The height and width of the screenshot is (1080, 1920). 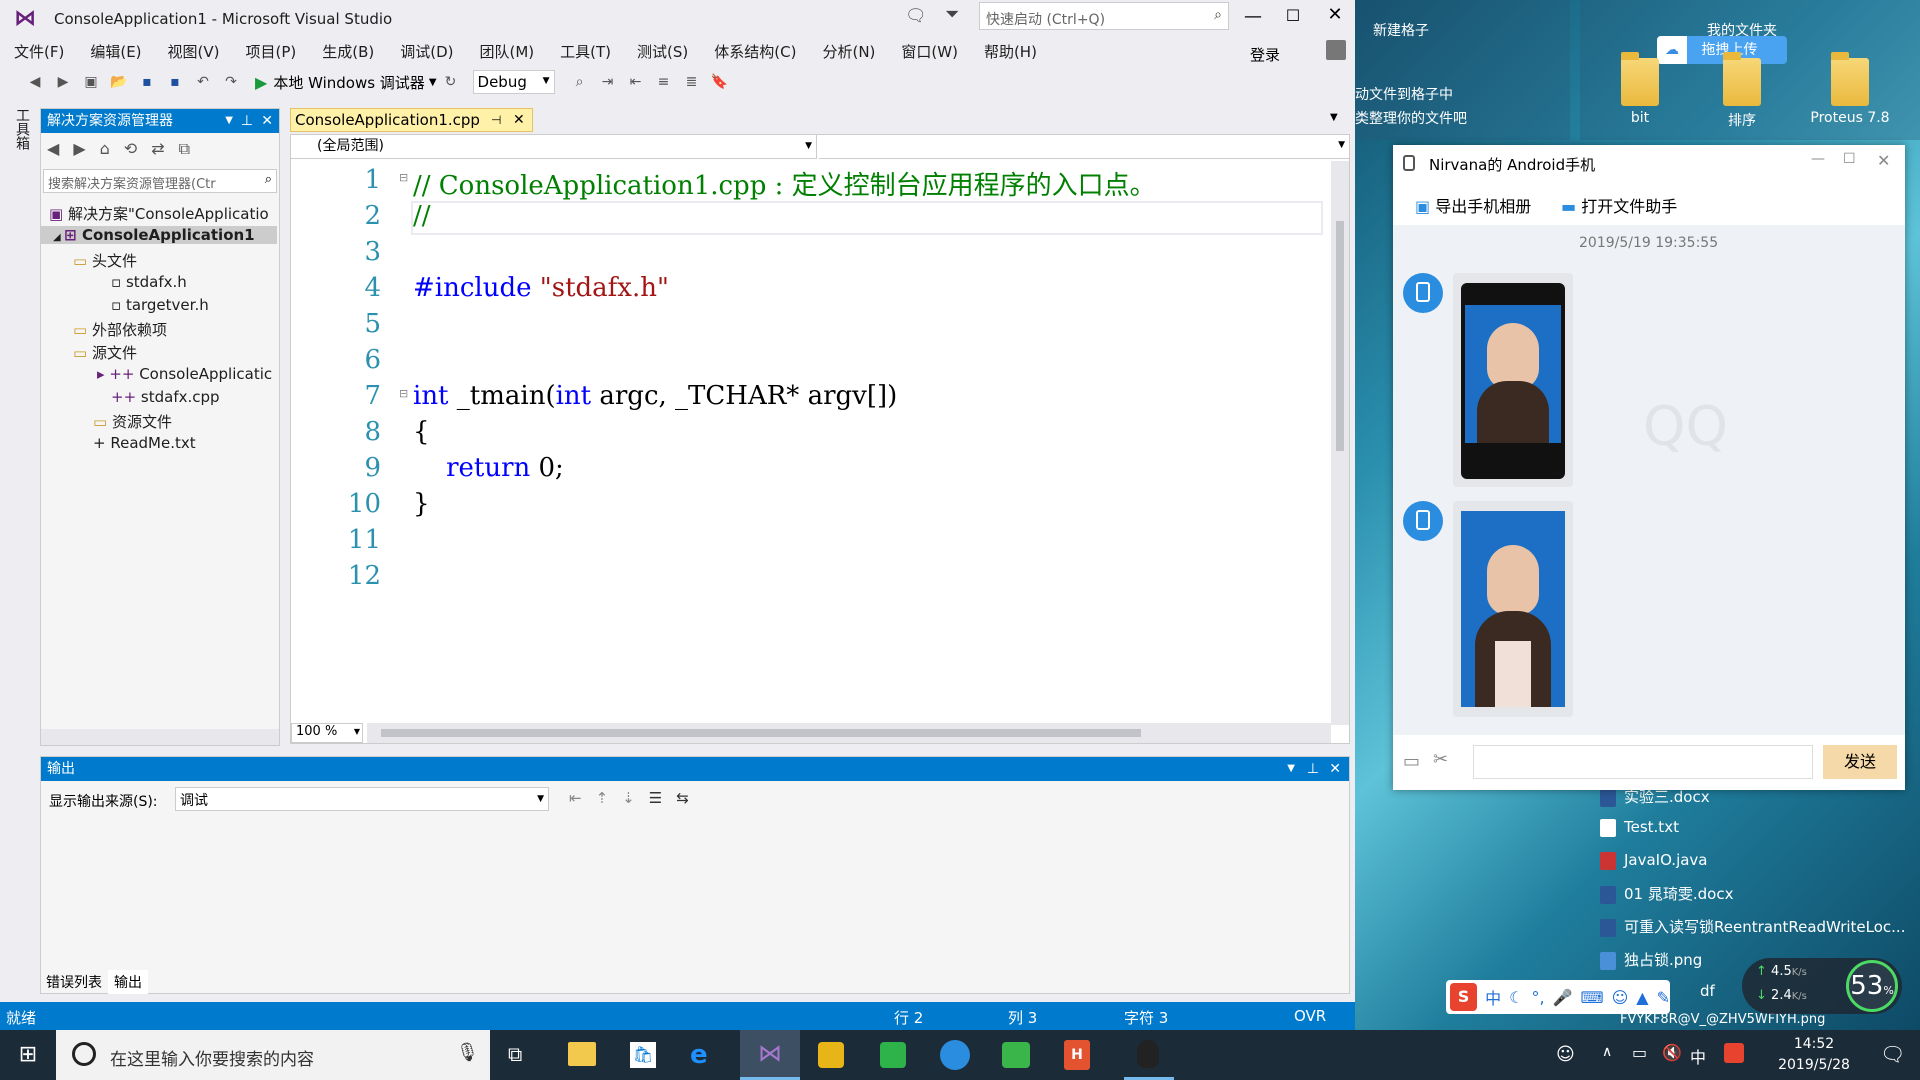 I want to click on login-link: 登录, so click(x=1265, y=54).